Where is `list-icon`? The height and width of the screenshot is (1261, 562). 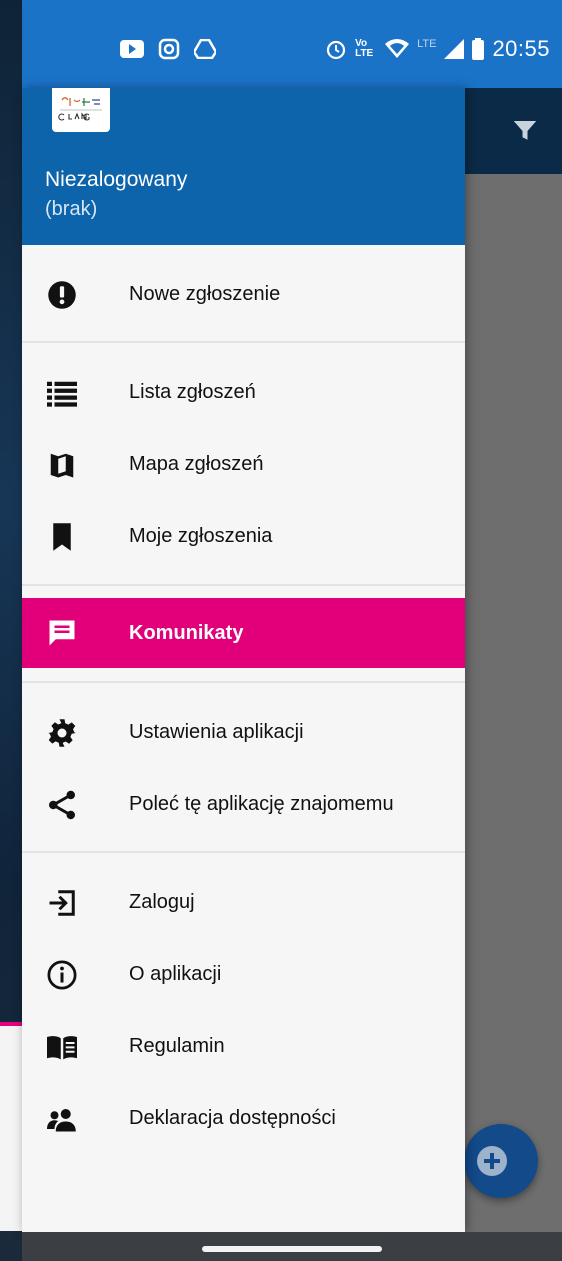 list-icon is located at coordinates (62, 394).